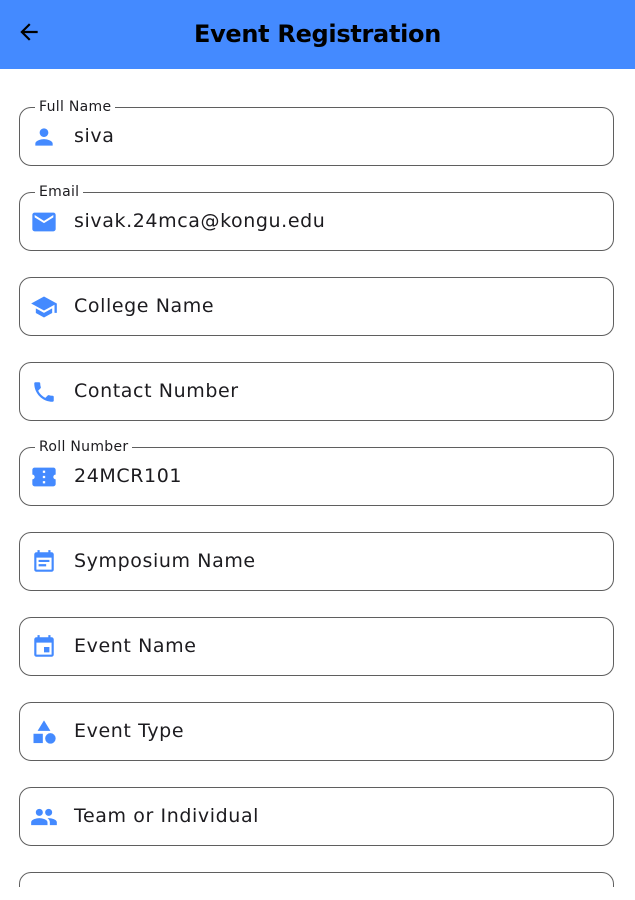 The image size is (635, 900). What do you see at coordinates (316, 731) in the screenshot?
I see `event-type-field: Event Type` at bounding box center [316, 731].